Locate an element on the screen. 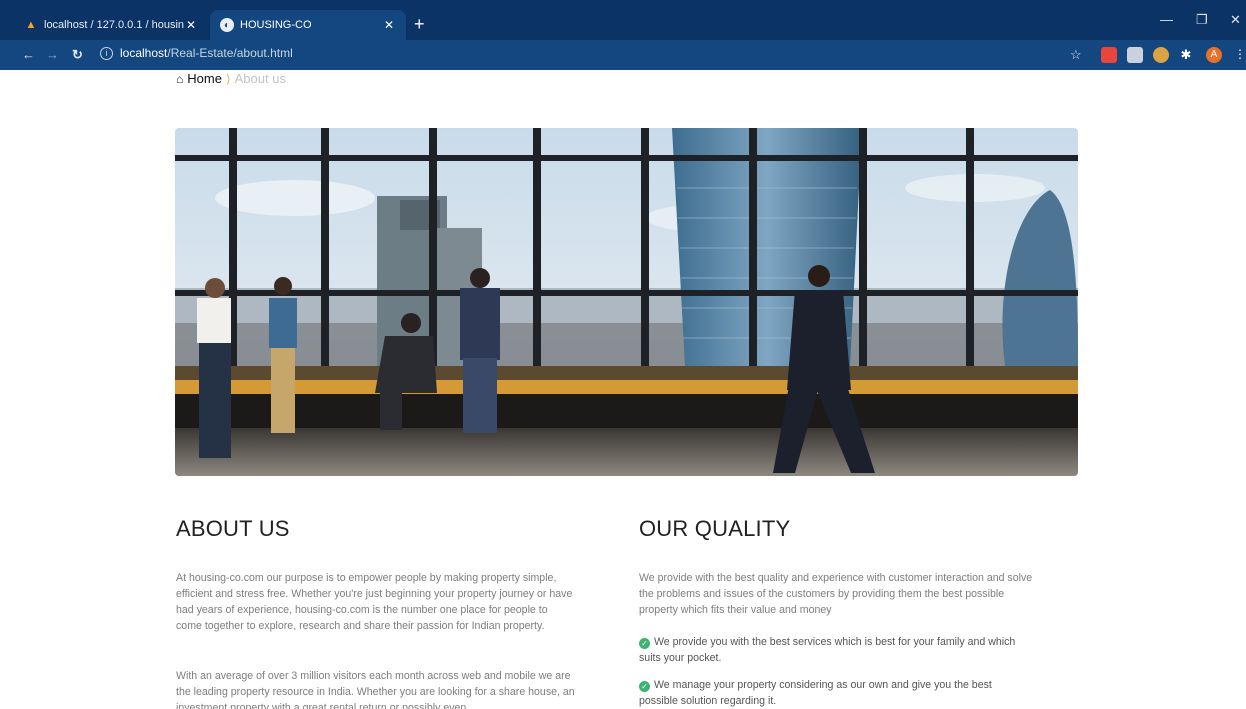 This screenshot has height=709, width=1246. breadcrumb: ⌂ Home ⟩ About us is located at coordinates (231, 78).